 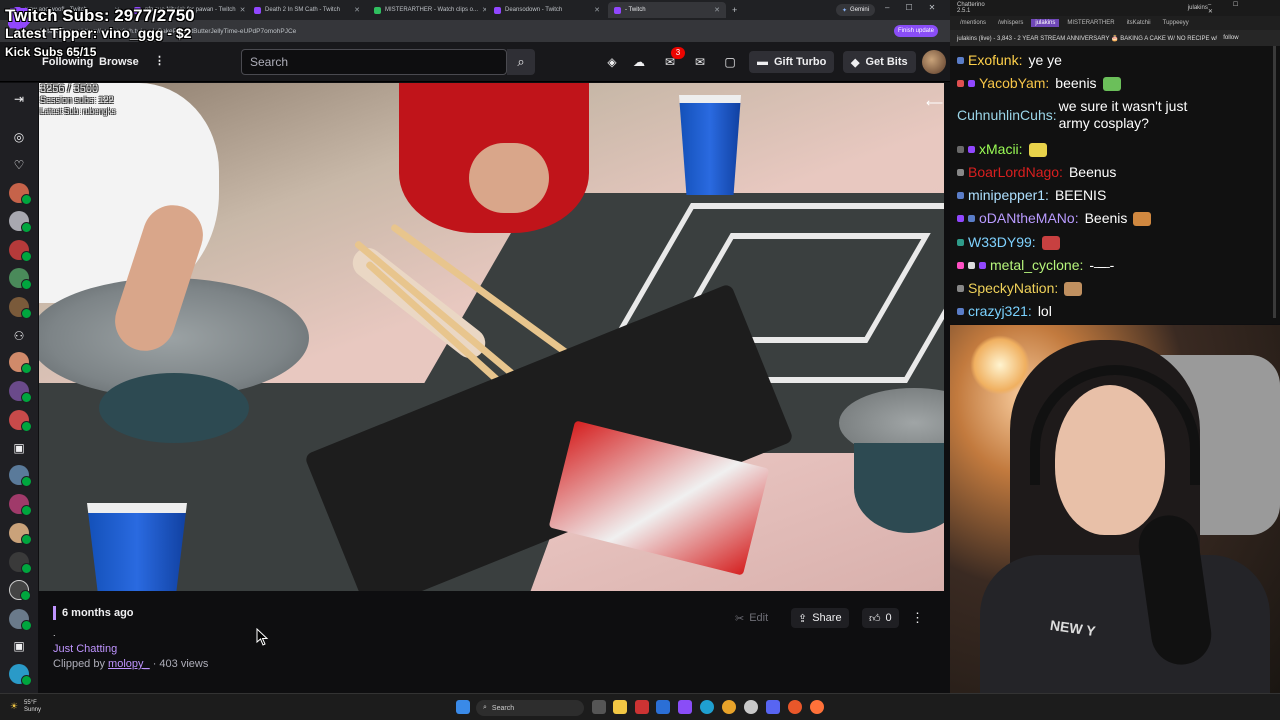 What do you see at coordinates (734, 10) in the screenshot?
I see `new-tab-icon: +` at bounding box center [734, 10].